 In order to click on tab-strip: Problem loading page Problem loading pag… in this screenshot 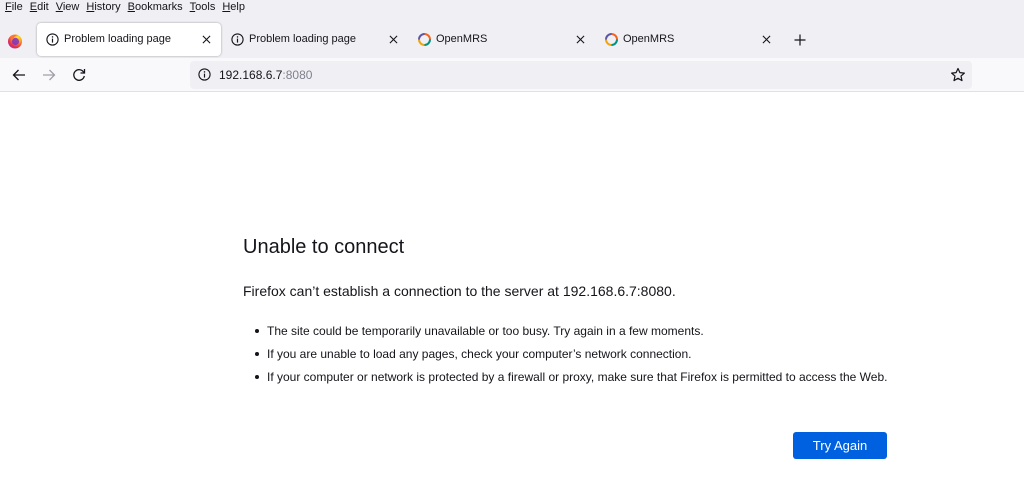, I will do `click(512, 36)`.